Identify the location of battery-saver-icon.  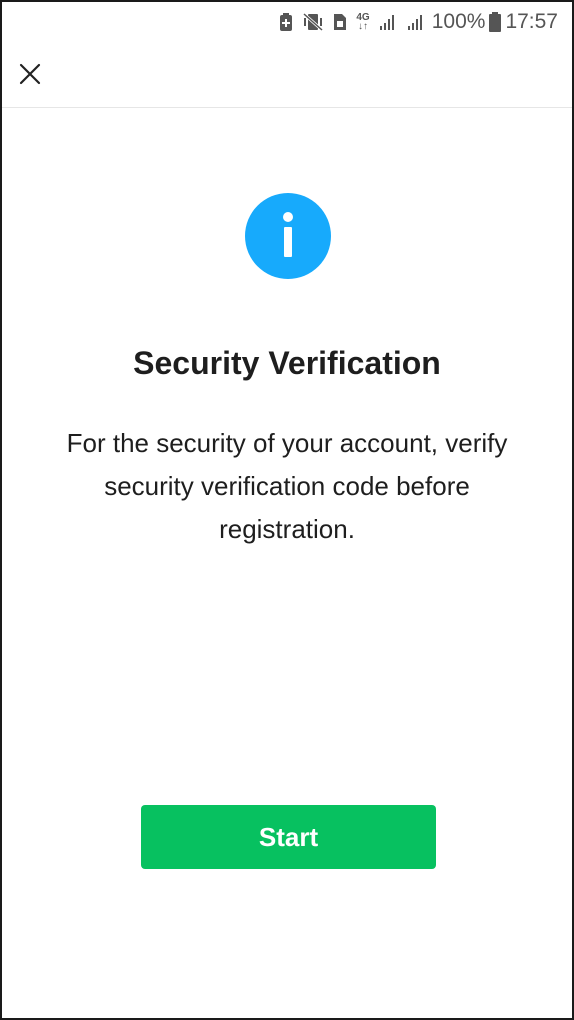
(286, 22).